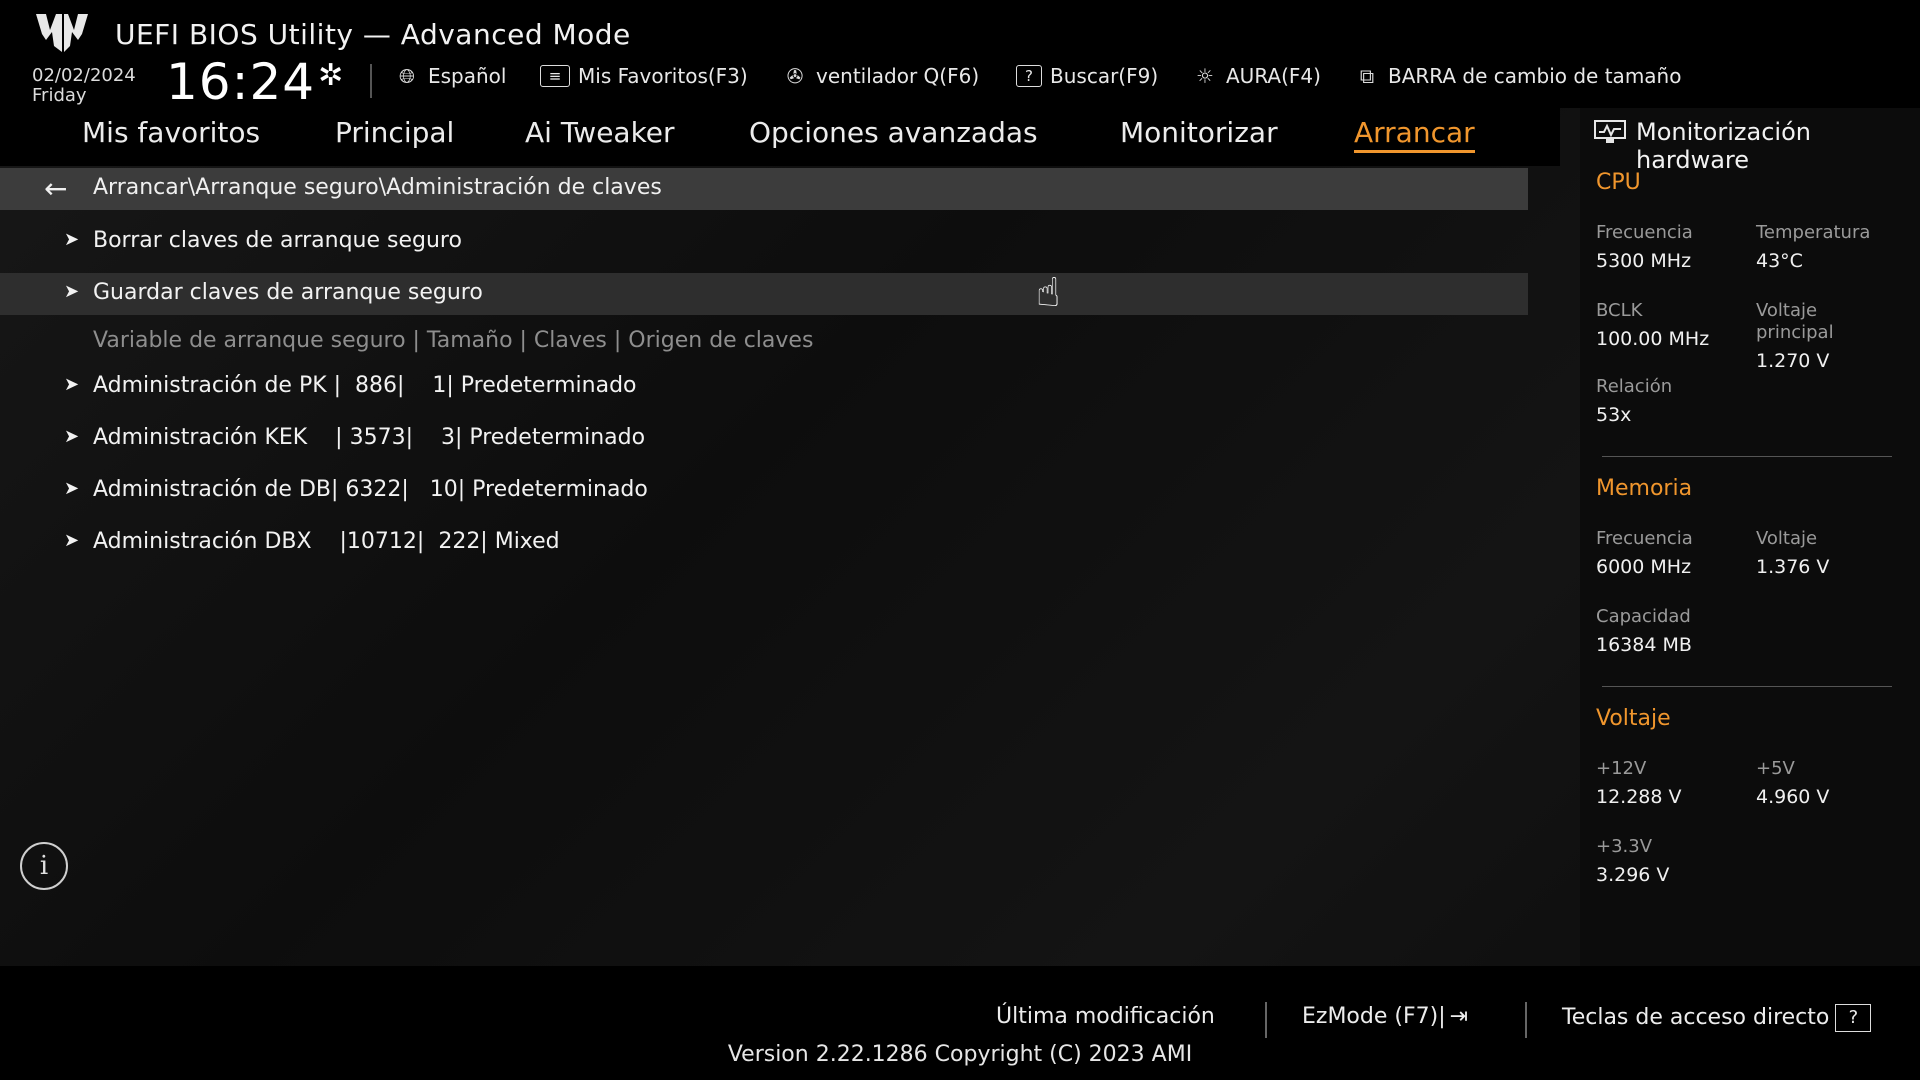 The height and width of the screenshot is (1080, 1920). I want to click on favorites-button: ≡ Mis Favoritos(F3), so click(644, 76).